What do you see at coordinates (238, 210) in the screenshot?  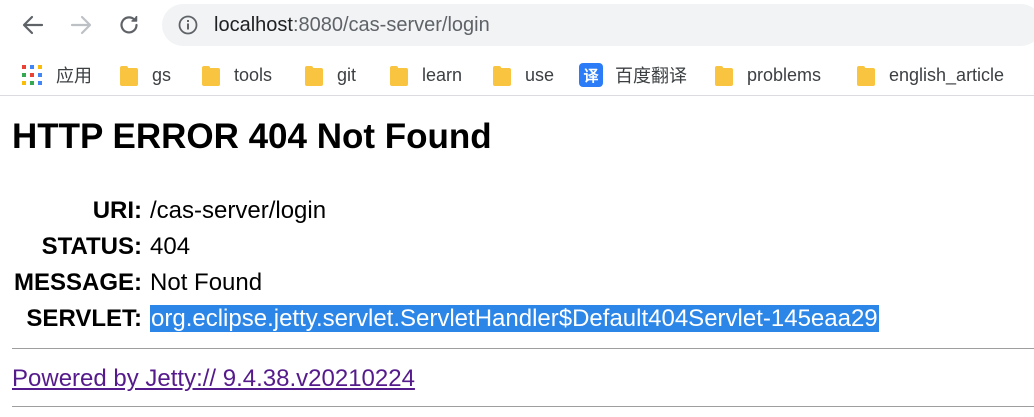 I see `row-value: /cas-server/login` at bounding box center [238, 210].